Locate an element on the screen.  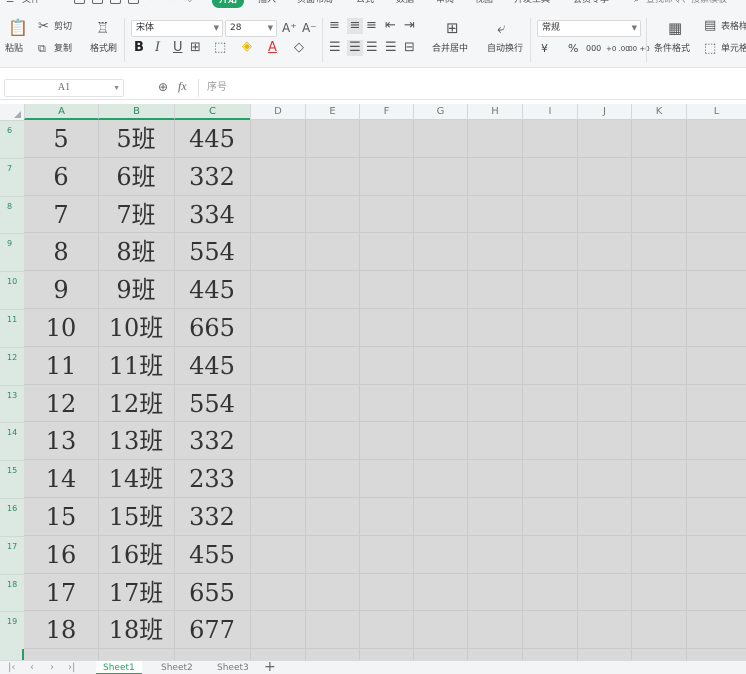
wrap-text-icon: ⤶ is located at coordinates (501, 28).